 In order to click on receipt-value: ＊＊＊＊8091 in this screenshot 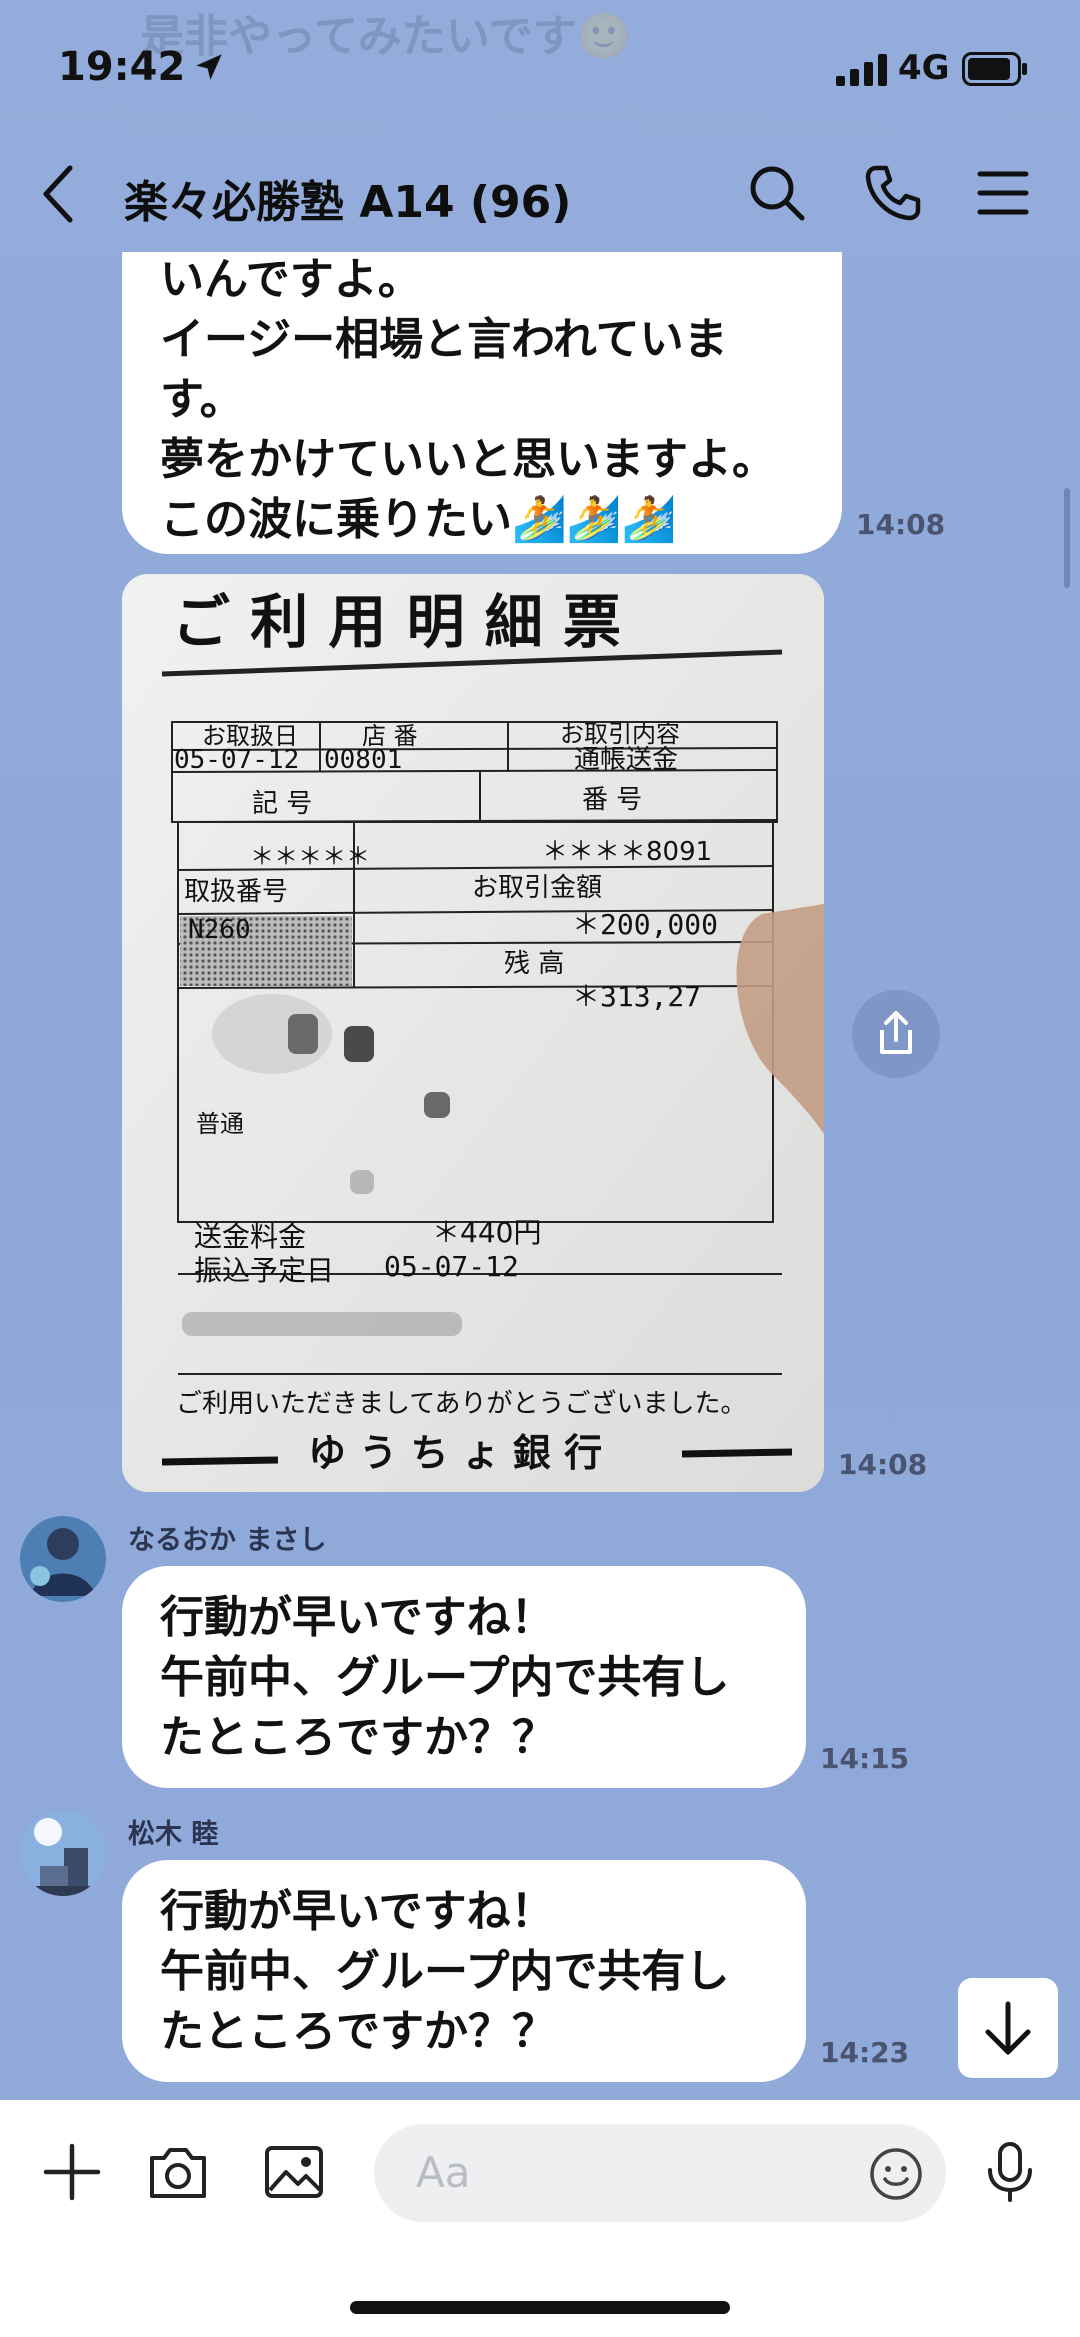, I will do `click(627, 852)`.